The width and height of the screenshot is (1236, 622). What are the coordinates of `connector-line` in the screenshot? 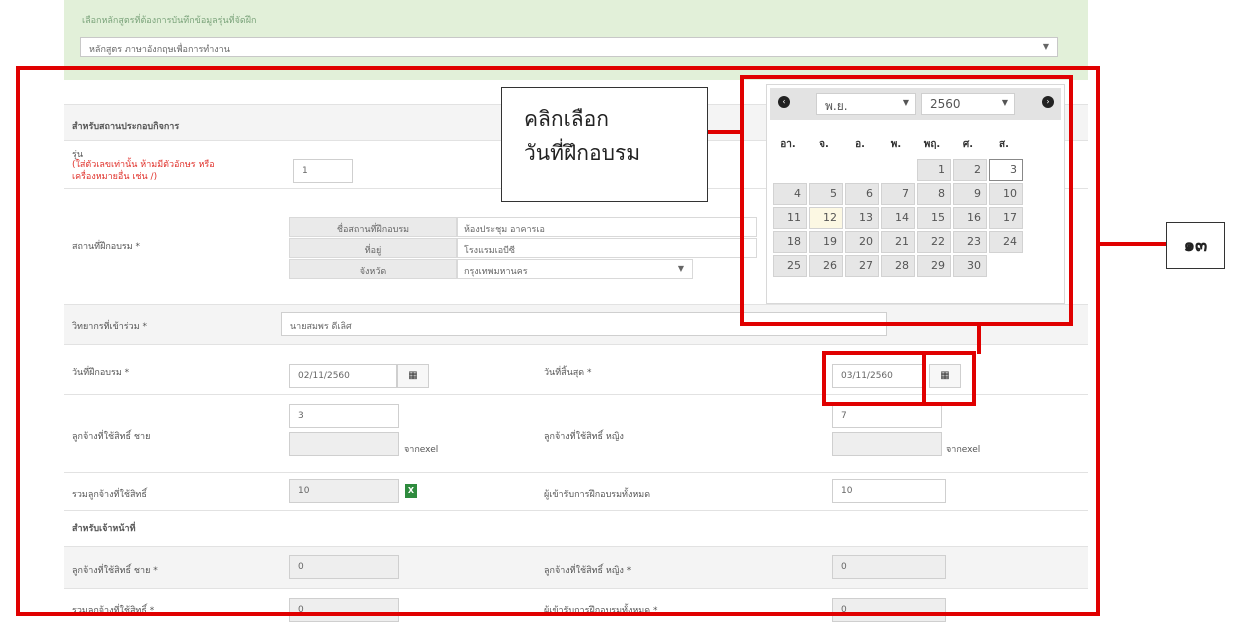 It's located at (979, 338).